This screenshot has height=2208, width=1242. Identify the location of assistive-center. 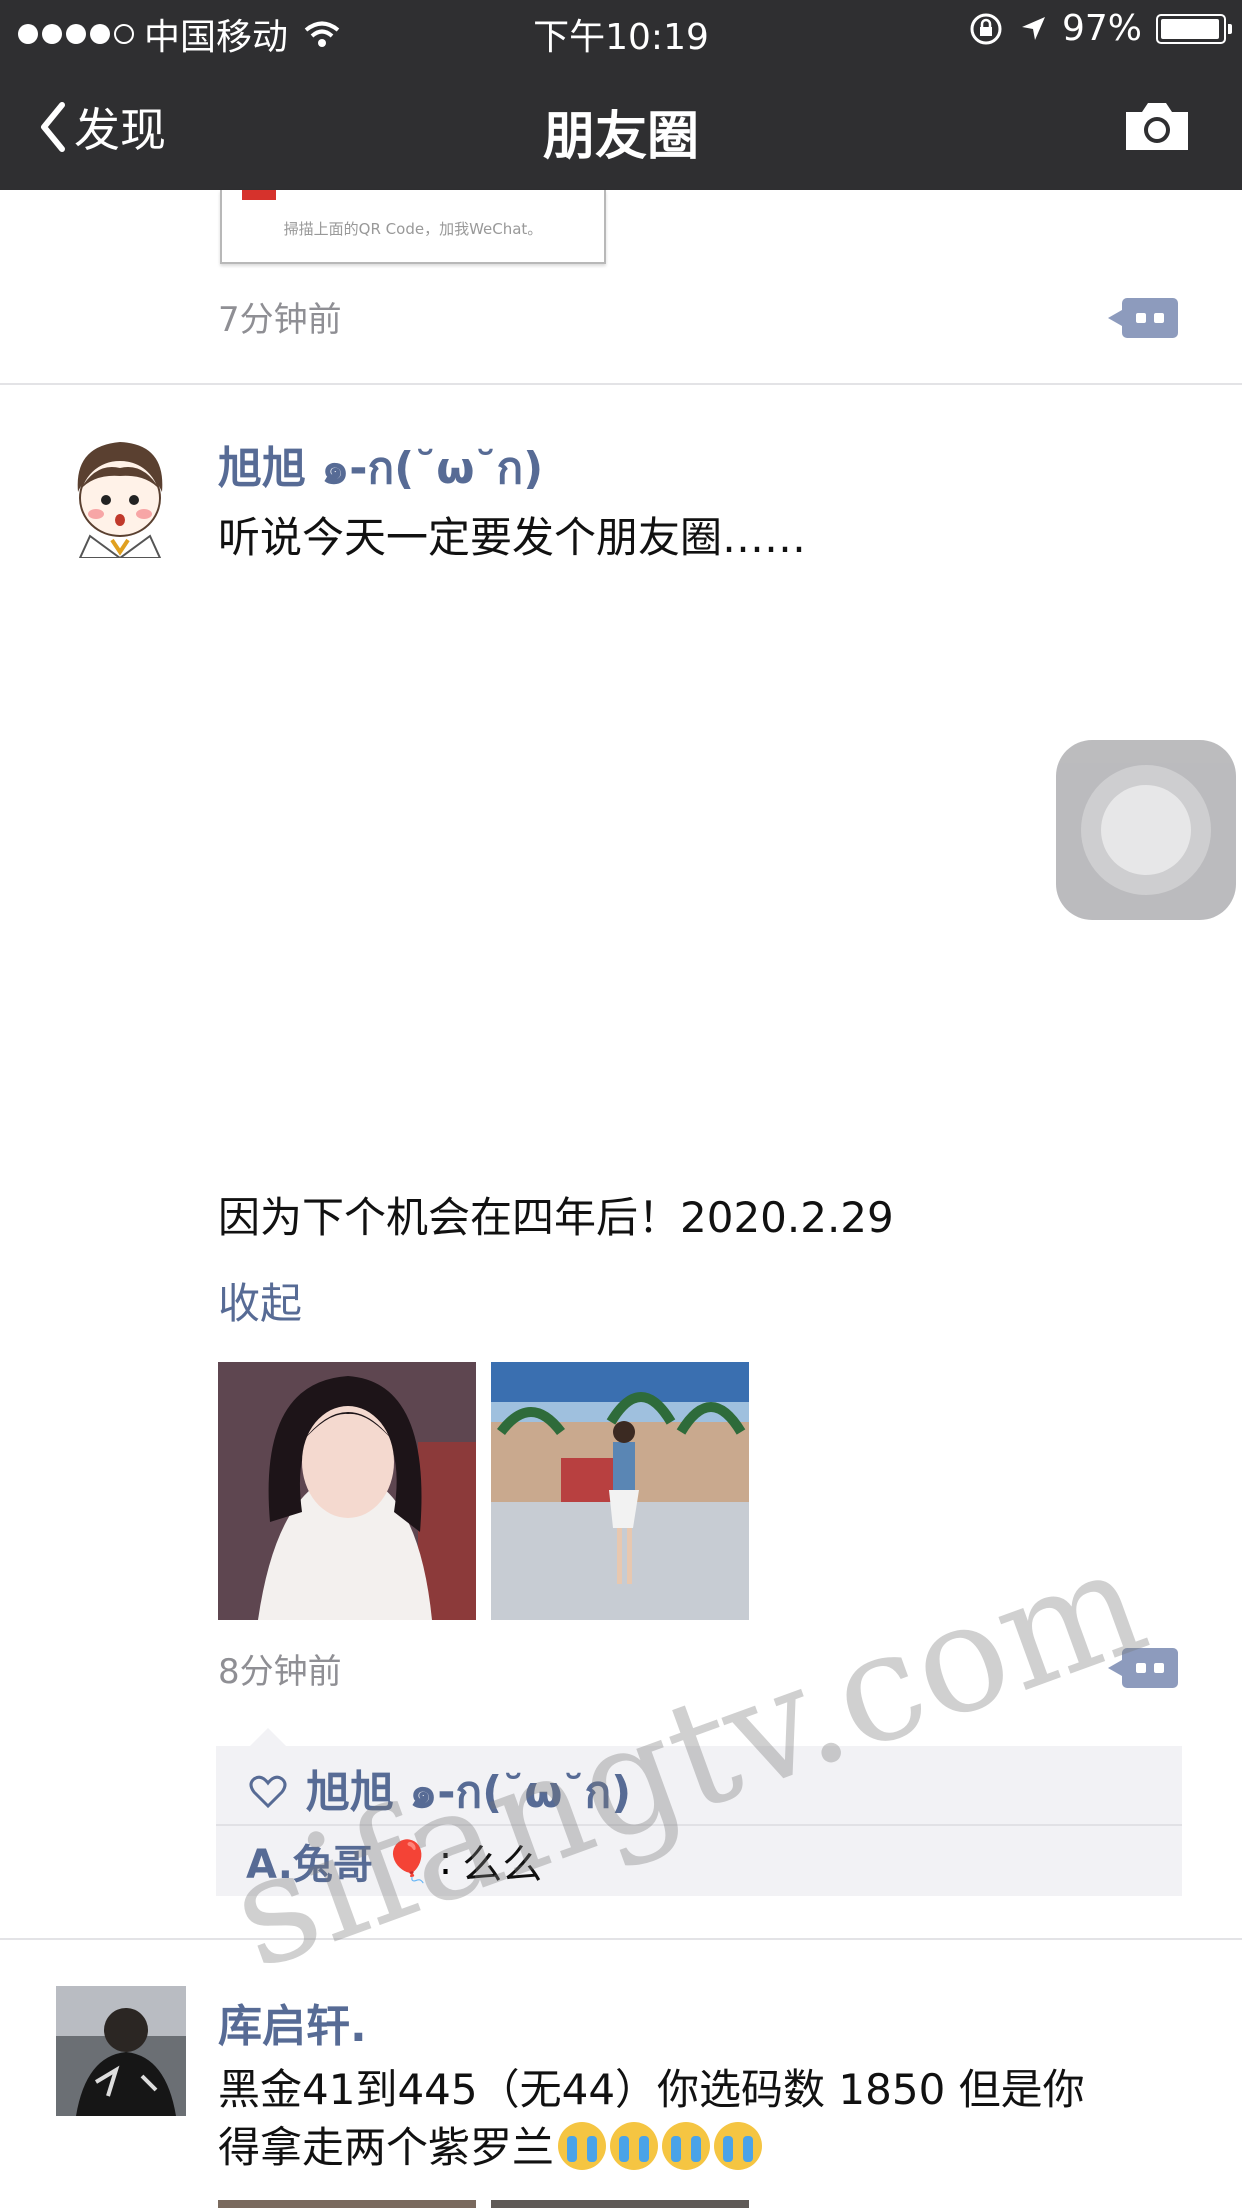
(1146, 830).